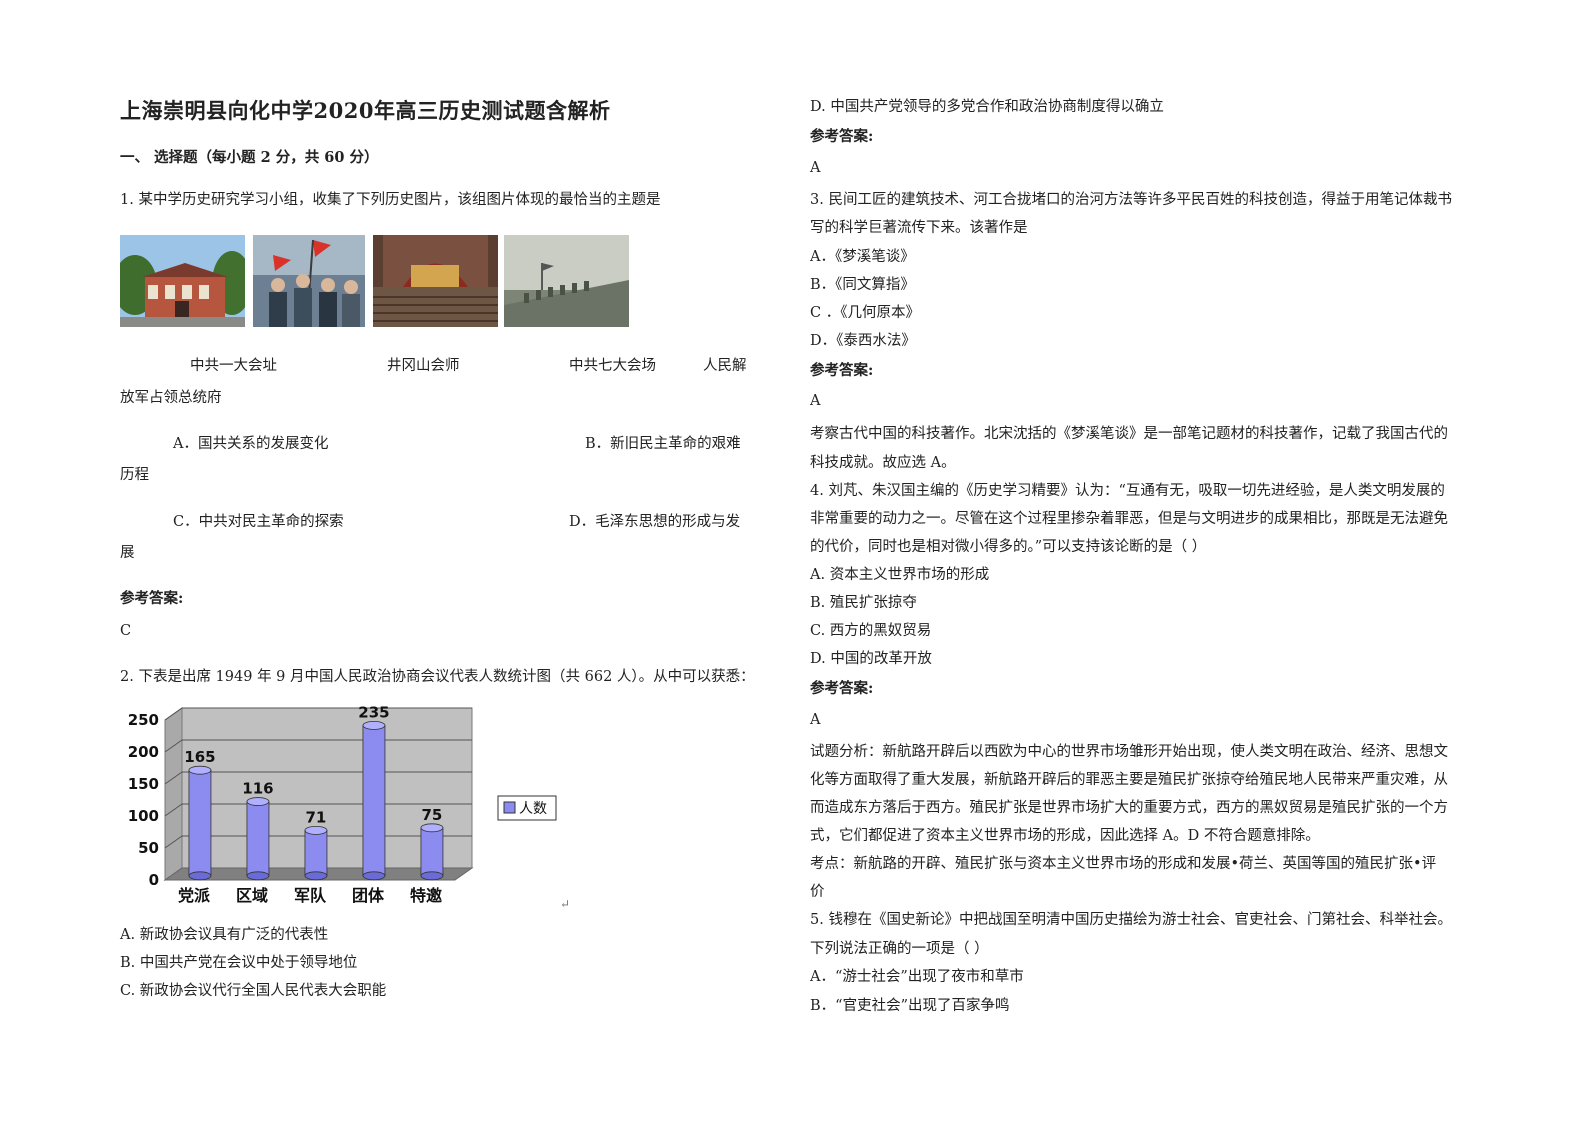 The height and width of the screenshot is (1122, 1587). What do you see at coordinates (842, 136) in the screenshot?
I see `q2-answer-label: 参考答案:` at bounding box center [842, 136].